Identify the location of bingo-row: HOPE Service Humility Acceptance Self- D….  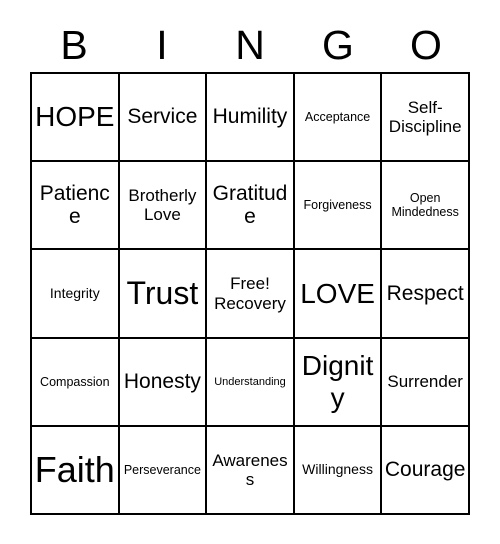
(251, 118).